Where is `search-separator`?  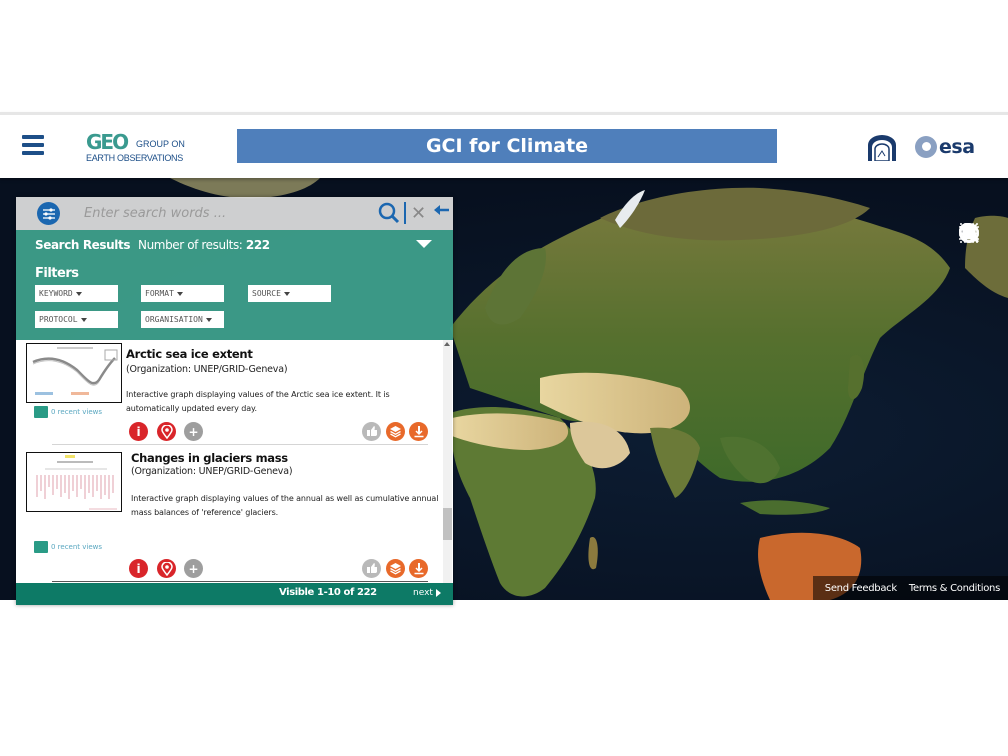
search-separator is located at coordinates (405, 213).